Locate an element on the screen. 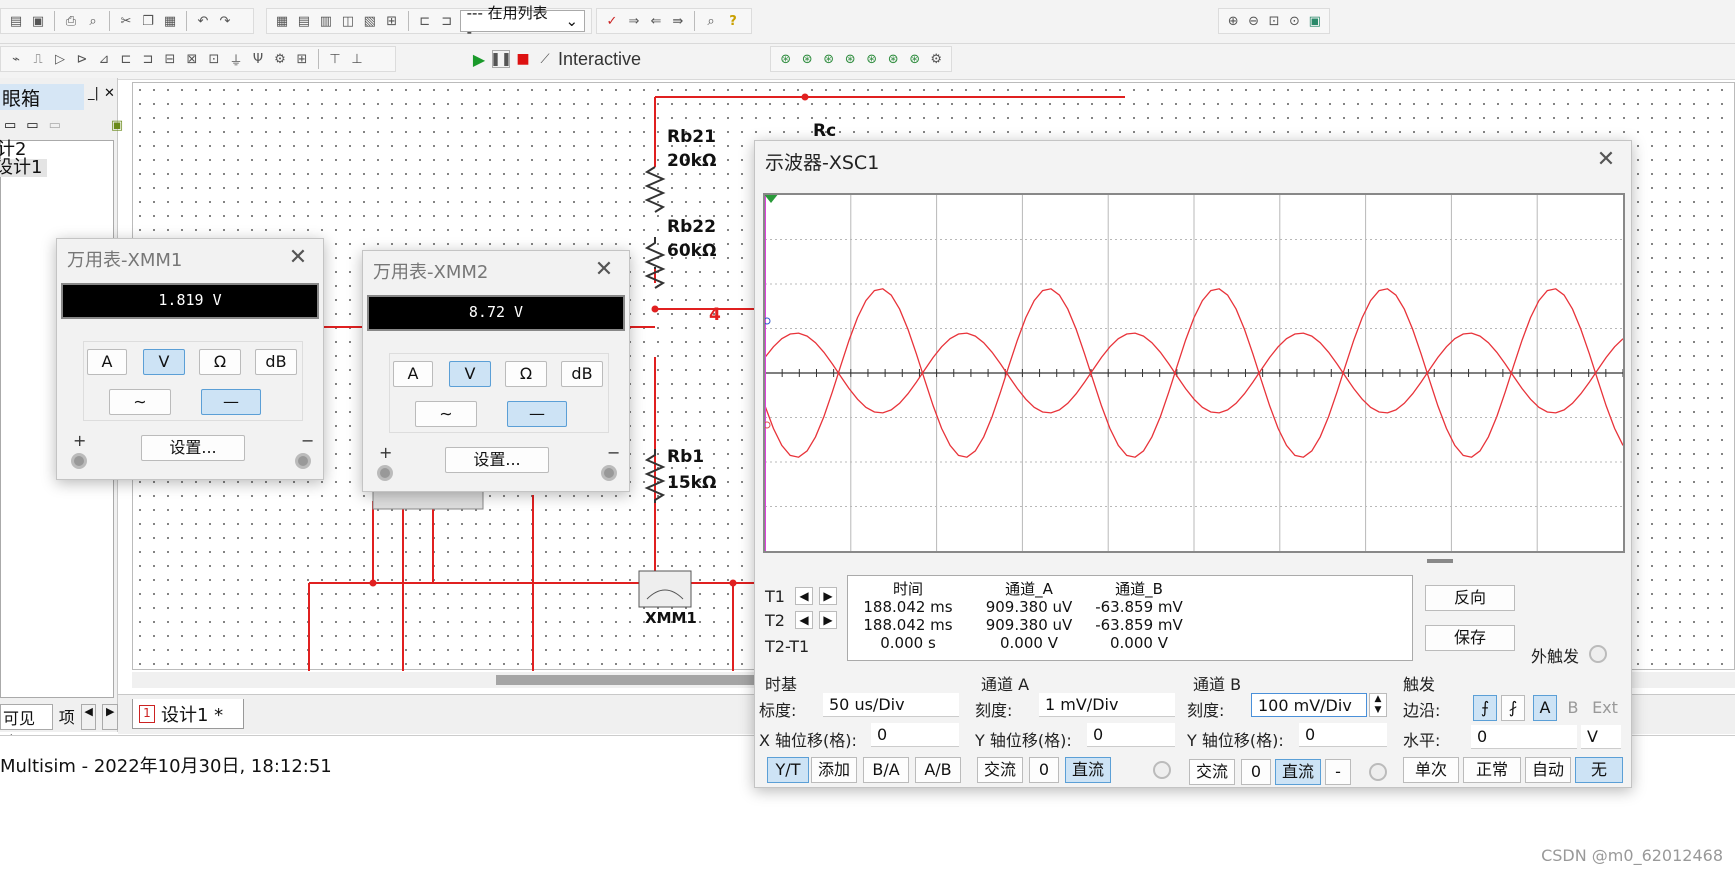  channel-b-scale-field: 100 mV/Div is located at coordinates (1309, 705).